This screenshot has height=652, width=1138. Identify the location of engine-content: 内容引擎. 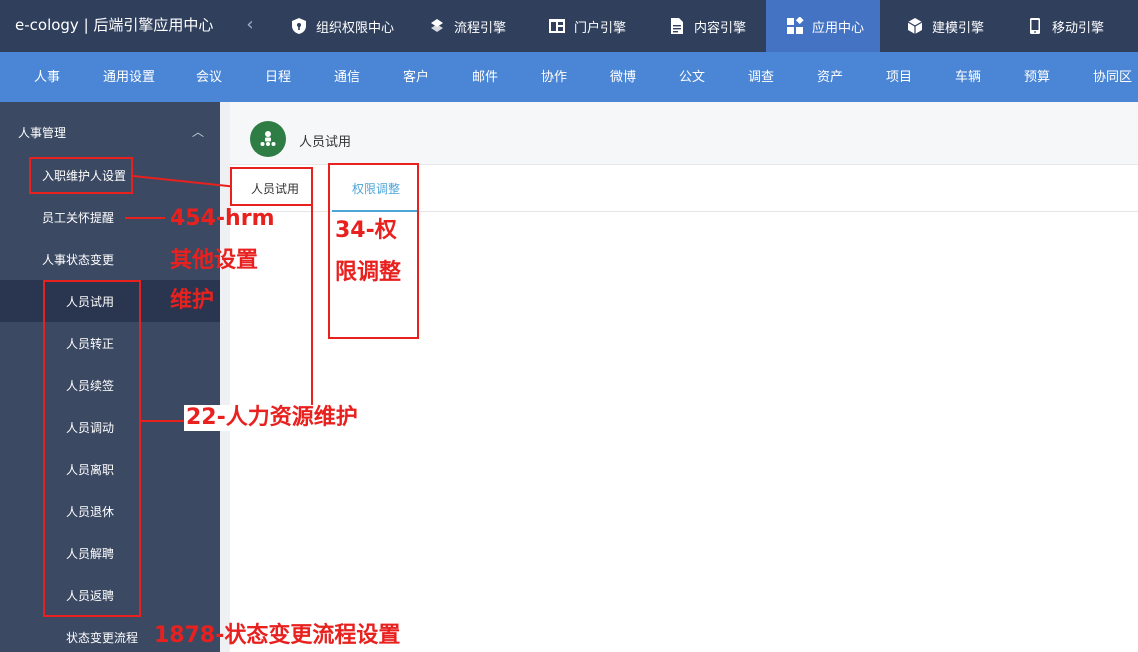
(707, 26).